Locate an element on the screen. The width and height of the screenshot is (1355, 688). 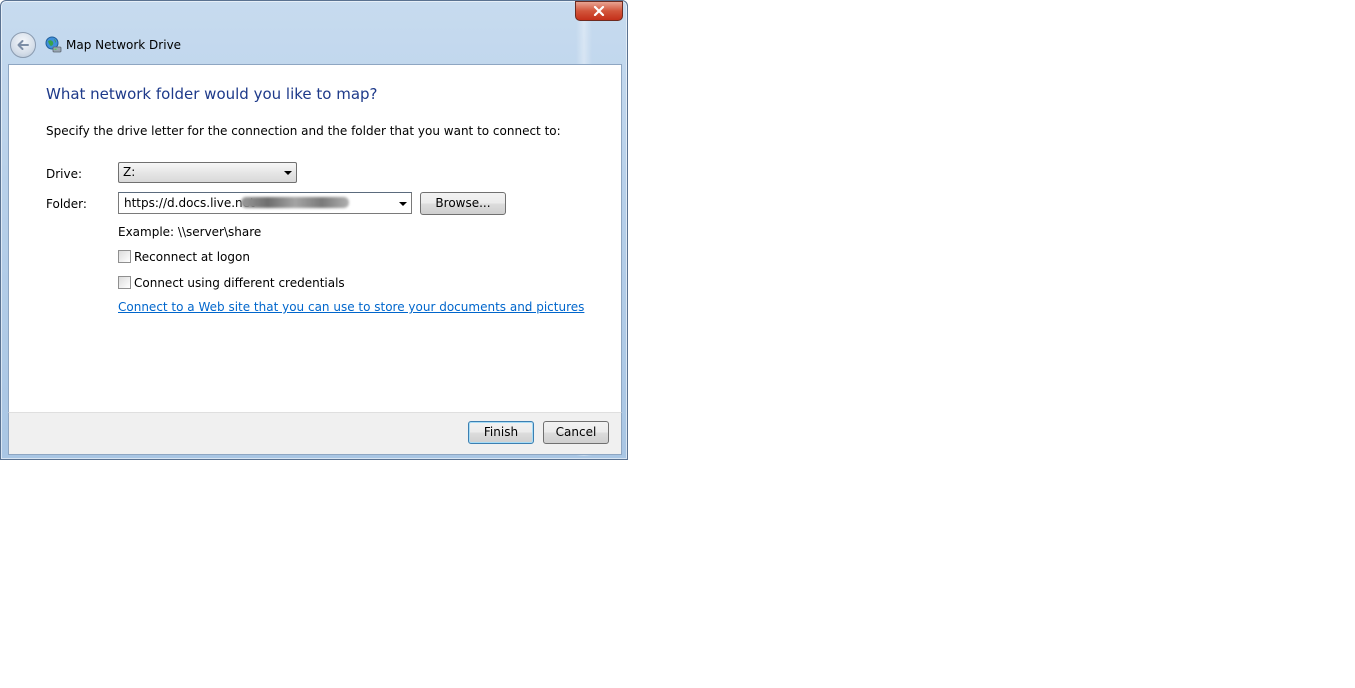
close-icon is located at coordinates (599, 11).